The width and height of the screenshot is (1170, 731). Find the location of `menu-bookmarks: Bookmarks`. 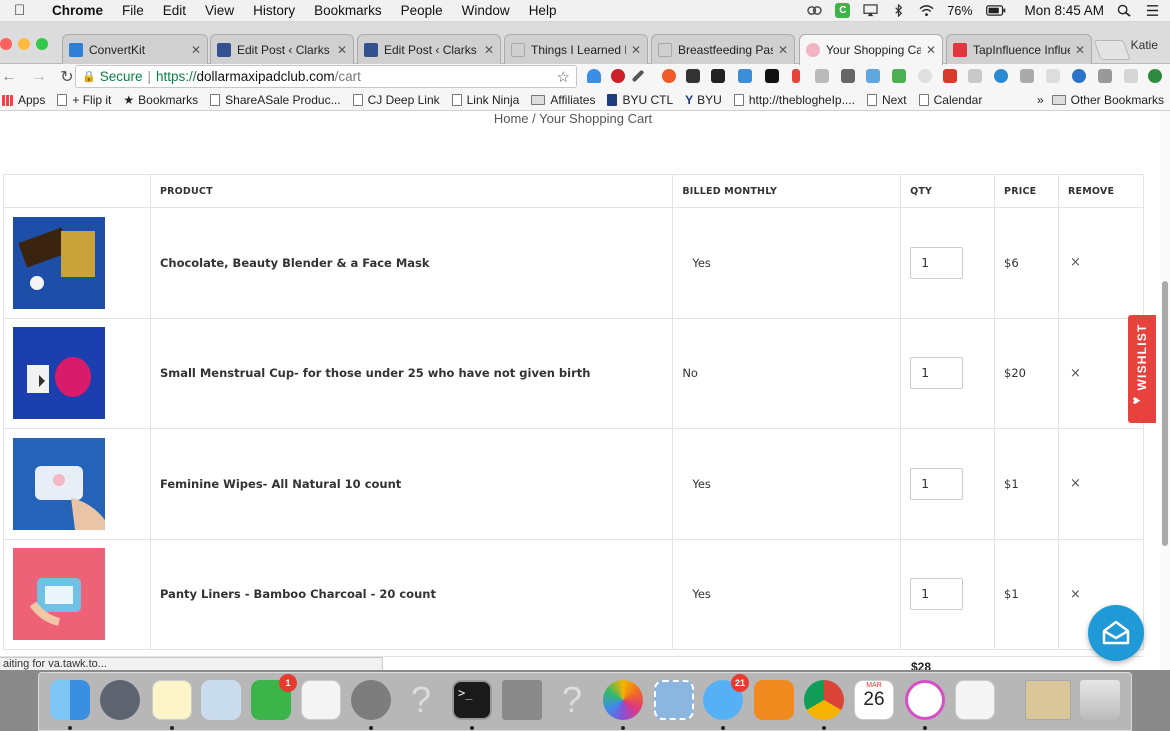

menu-bookmarks: Bookmarks is located at coordinates (348, 10).